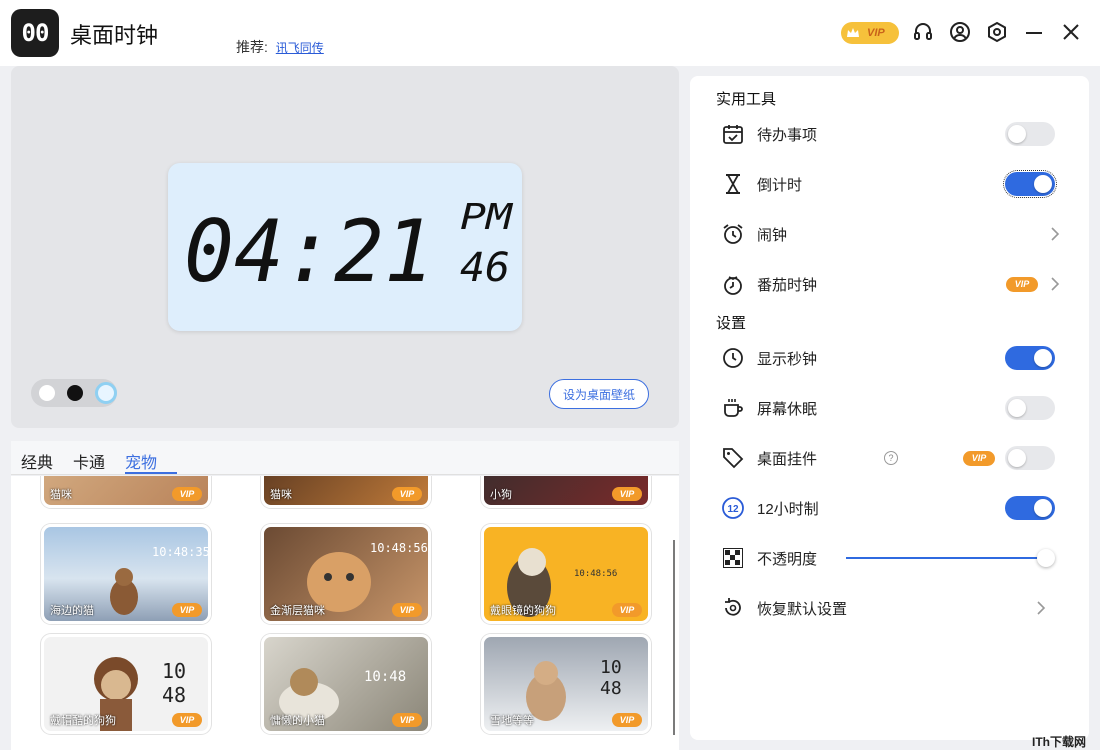 The image size is (1100, 750). Describe the element at coordinates (1030, 184) in the screenshot. I see `countdown-toggle` at that location.